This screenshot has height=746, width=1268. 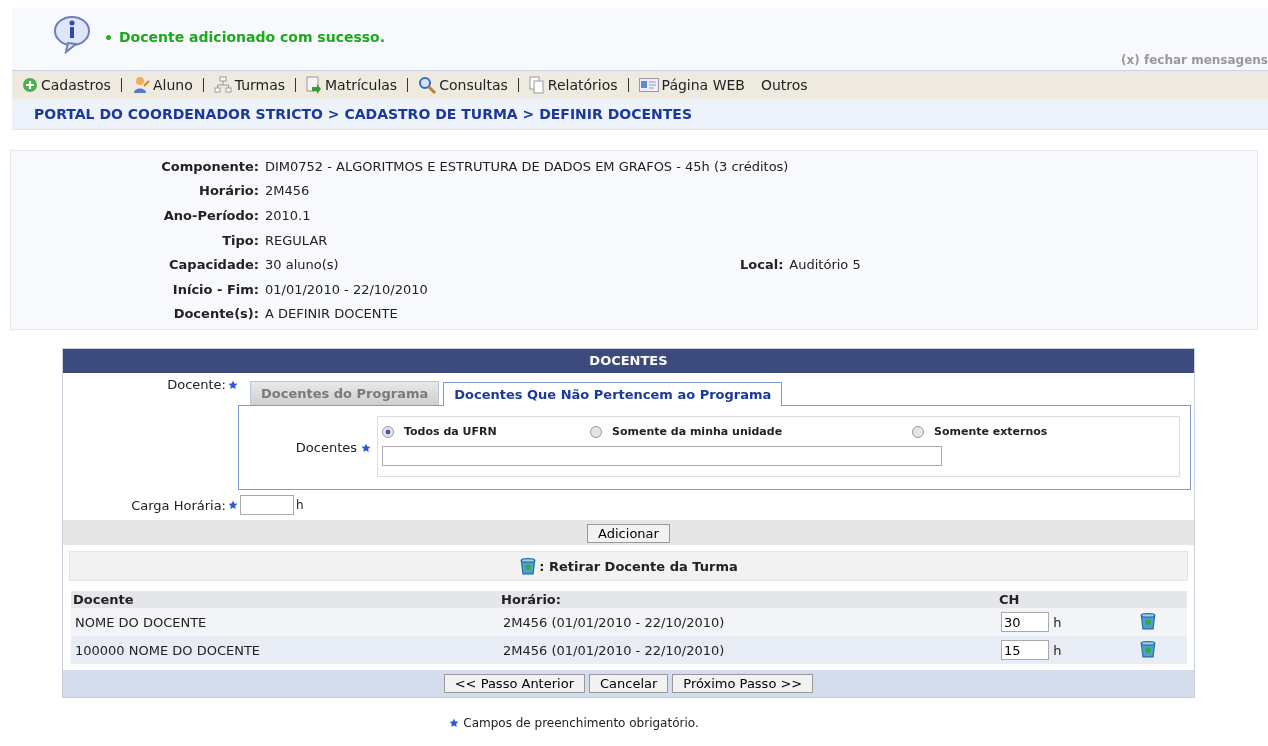 I want to click on plus-icon, so click(x=30, y=85).